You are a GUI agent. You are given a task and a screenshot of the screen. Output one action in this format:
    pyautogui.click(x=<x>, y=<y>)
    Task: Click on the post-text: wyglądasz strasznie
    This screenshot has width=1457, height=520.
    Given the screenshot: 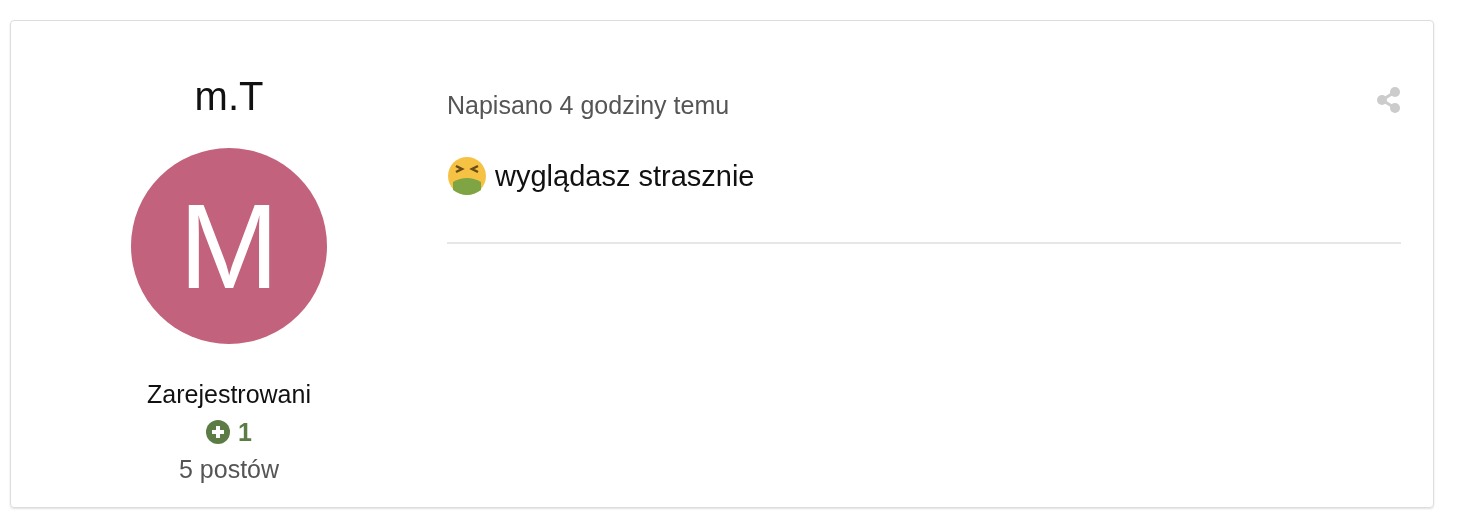 What is the action you would take?
    pyautogui.click(x=625, y=176)
    